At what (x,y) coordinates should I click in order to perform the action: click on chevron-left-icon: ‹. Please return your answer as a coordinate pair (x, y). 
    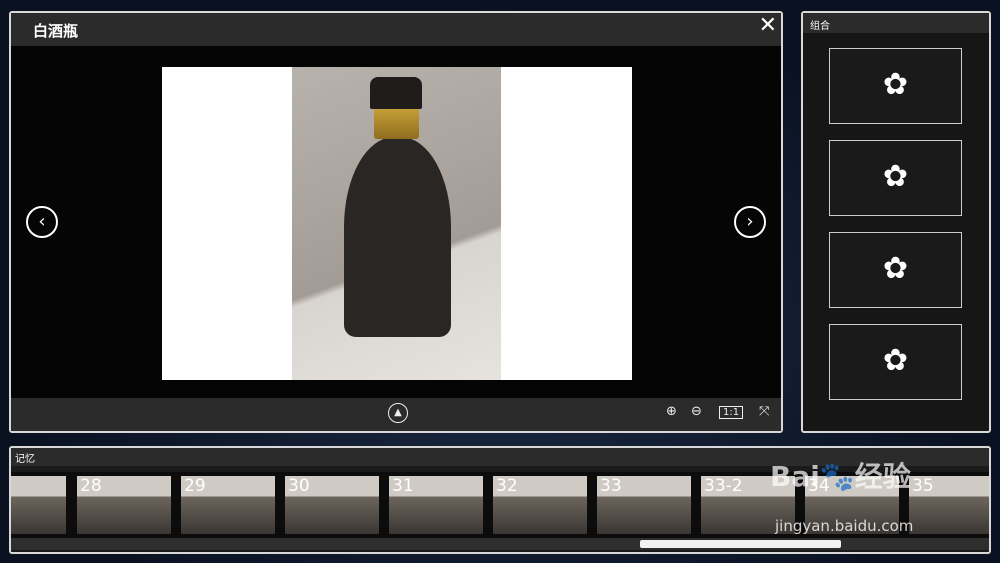
    Looking at the image, I should click on (42, 222).